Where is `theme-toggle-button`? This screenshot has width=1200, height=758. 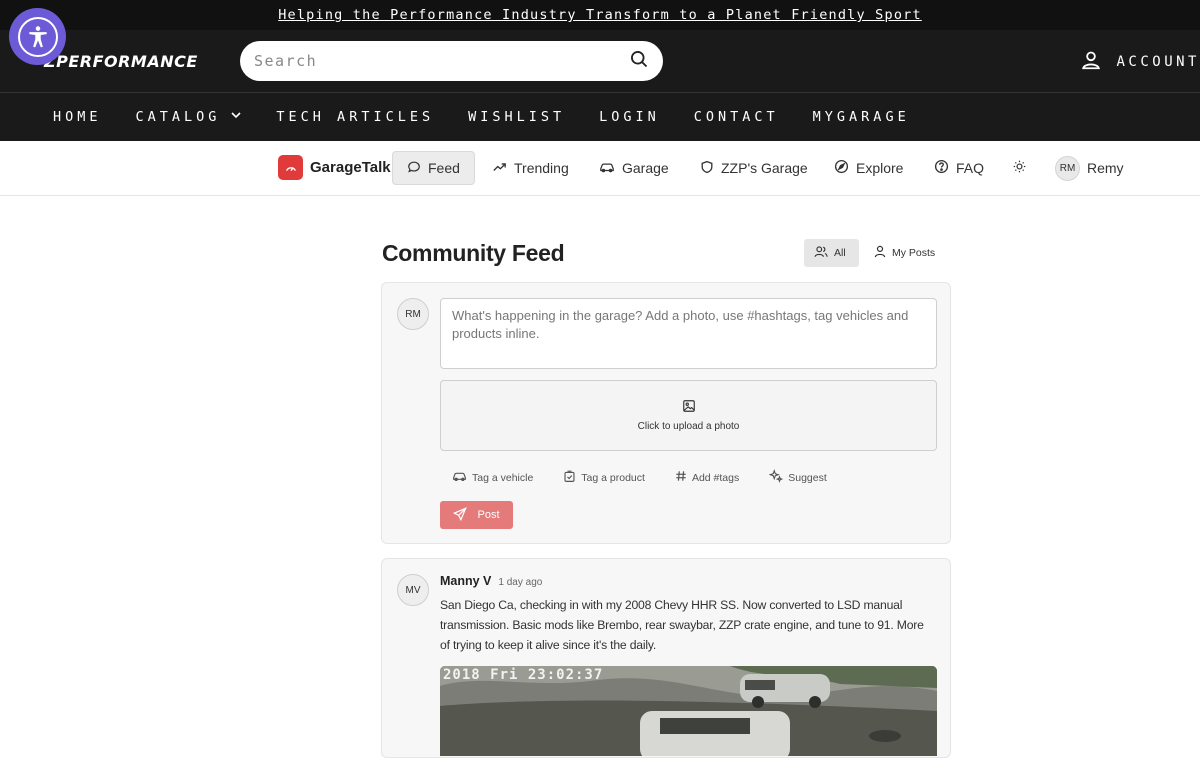
theme-toggle-button is located at coordinates (1019, 168).